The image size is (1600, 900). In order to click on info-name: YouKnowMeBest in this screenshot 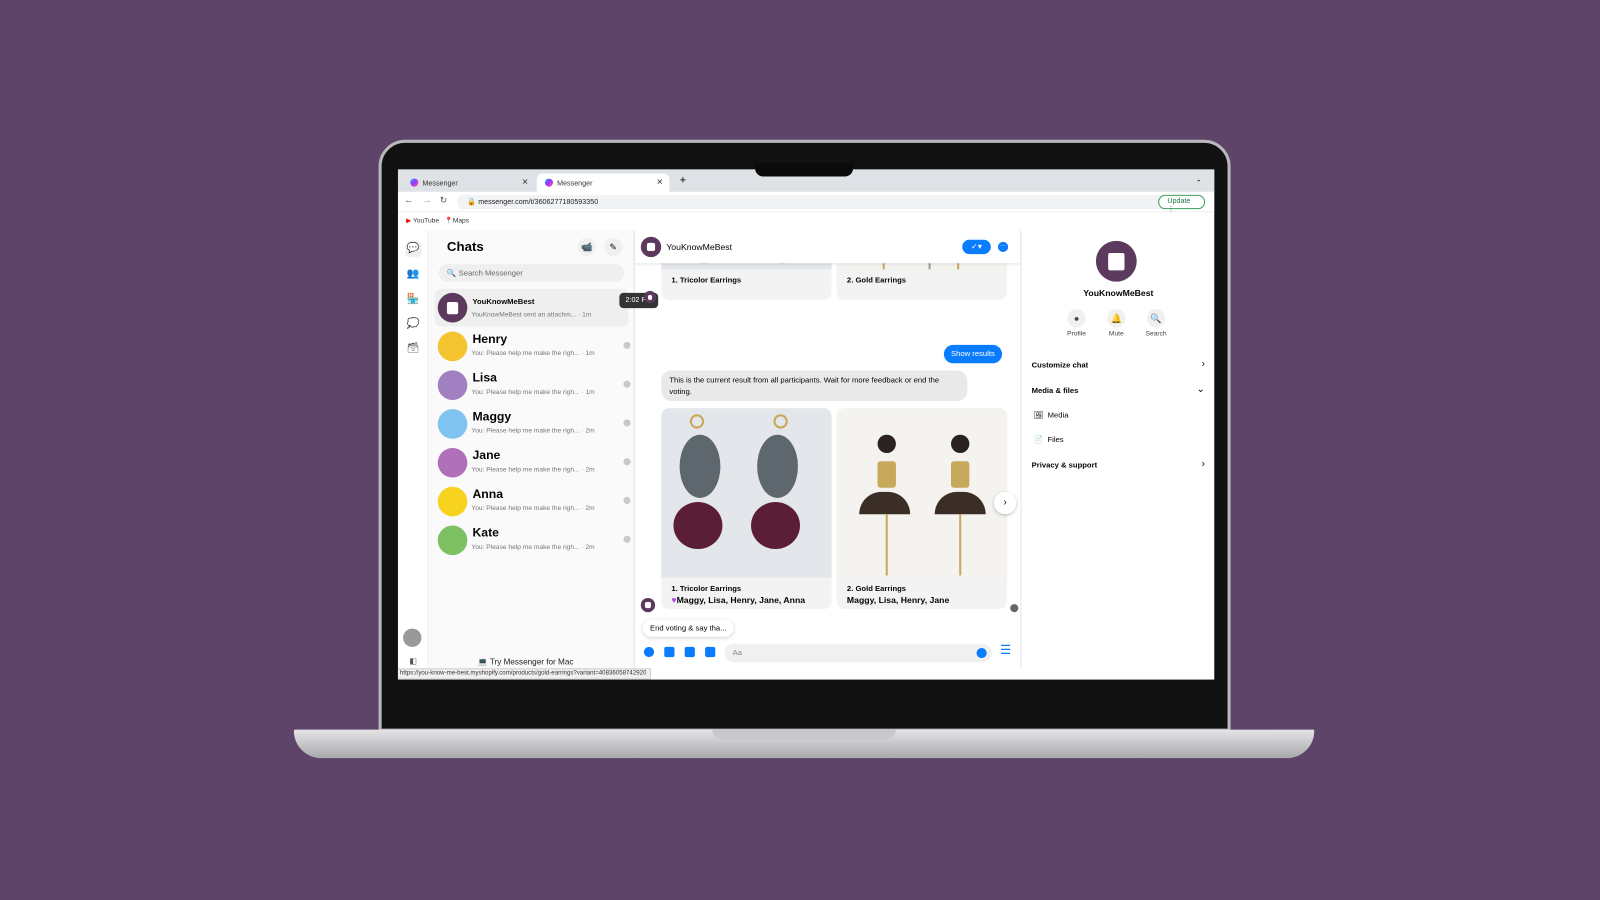, I will do `click(1118, 292)`.